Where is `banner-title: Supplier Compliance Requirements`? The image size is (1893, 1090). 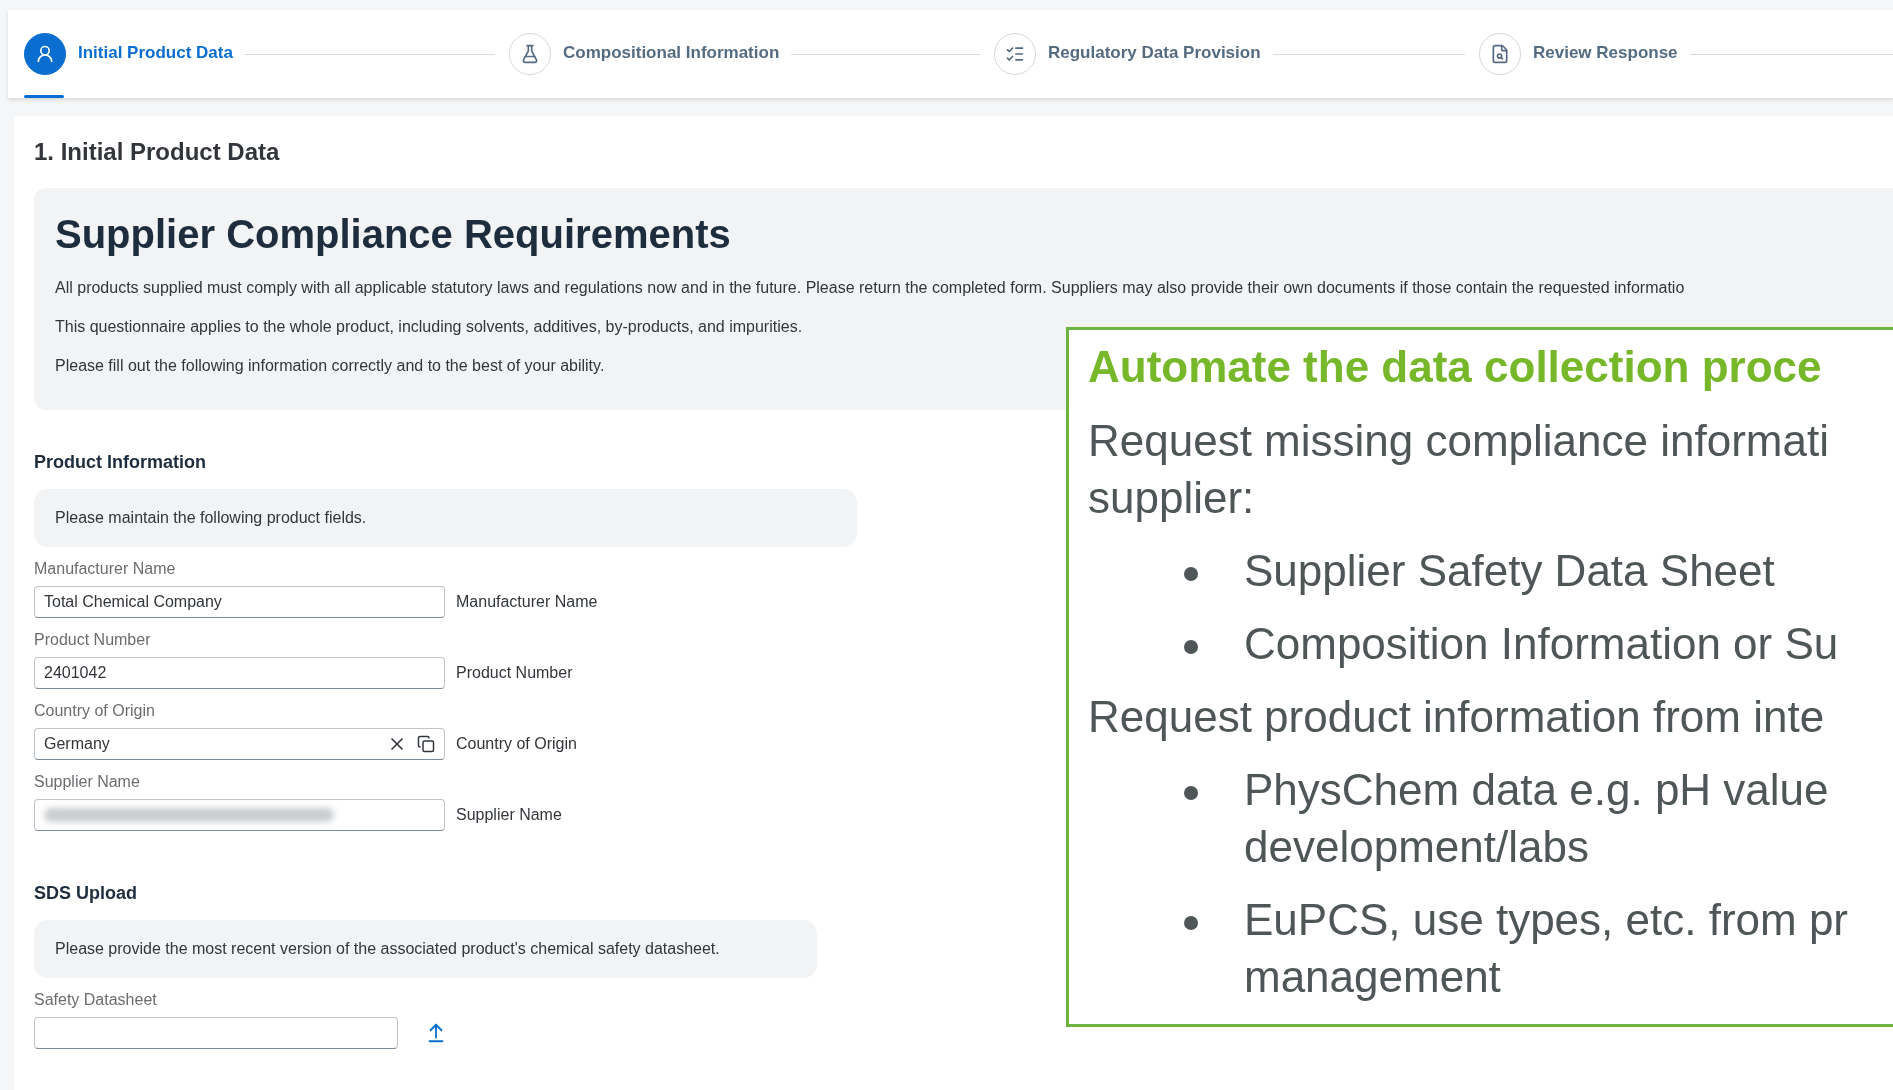 banner-title: Supplier Compliance Requirements is located at coordinates (393, 234).